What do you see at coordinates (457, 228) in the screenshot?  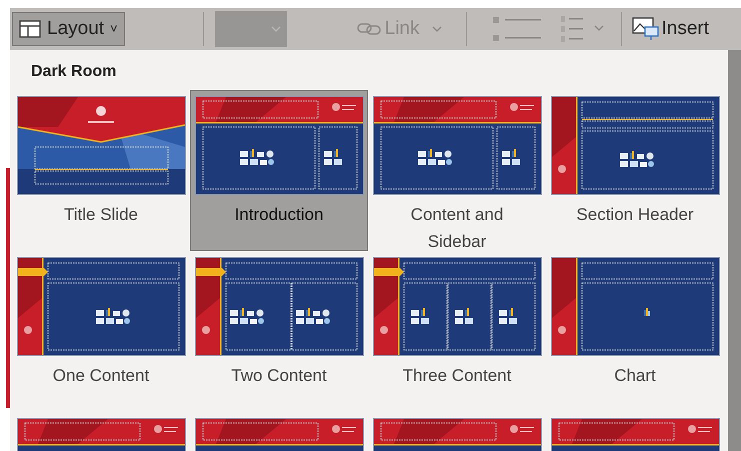 I see `layout-label: Content and Sidebar` at bounding box center [457, 228].